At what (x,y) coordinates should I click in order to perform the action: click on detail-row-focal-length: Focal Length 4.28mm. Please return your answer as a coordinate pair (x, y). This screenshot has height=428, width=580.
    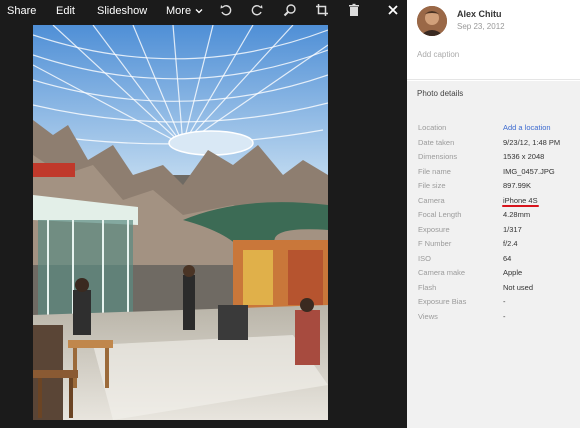
    Looking at the image, I should click on (493, 216).